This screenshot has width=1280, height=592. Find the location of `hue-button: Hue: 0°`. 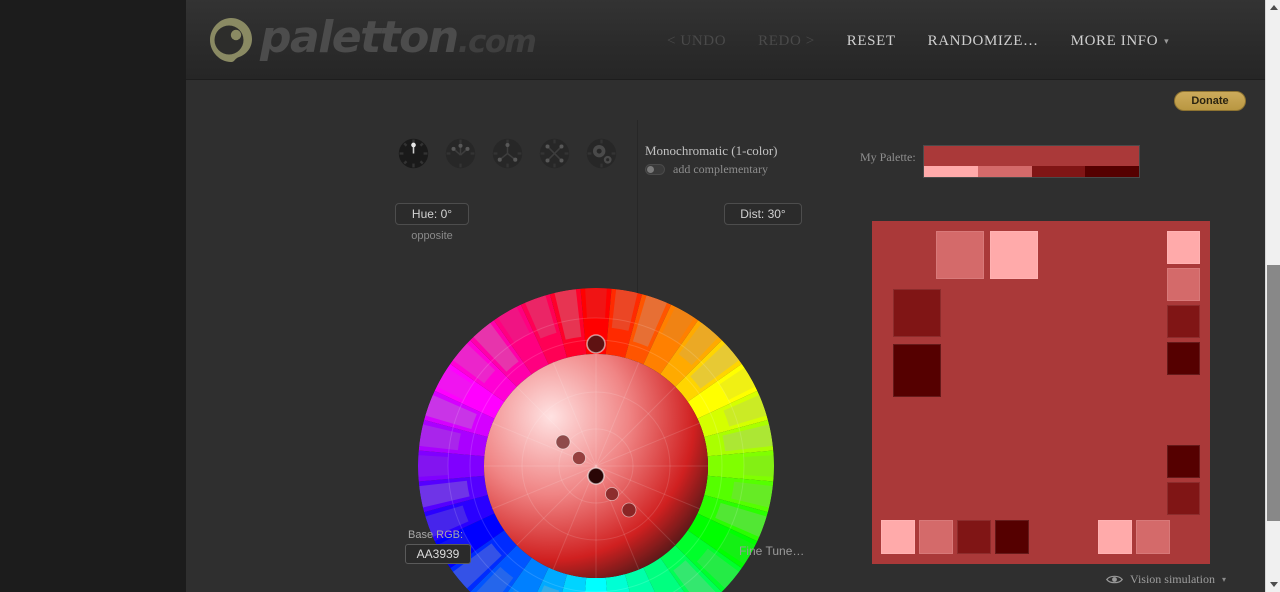

hue-button: Hue: 0° is located at coordinates (432, 214).